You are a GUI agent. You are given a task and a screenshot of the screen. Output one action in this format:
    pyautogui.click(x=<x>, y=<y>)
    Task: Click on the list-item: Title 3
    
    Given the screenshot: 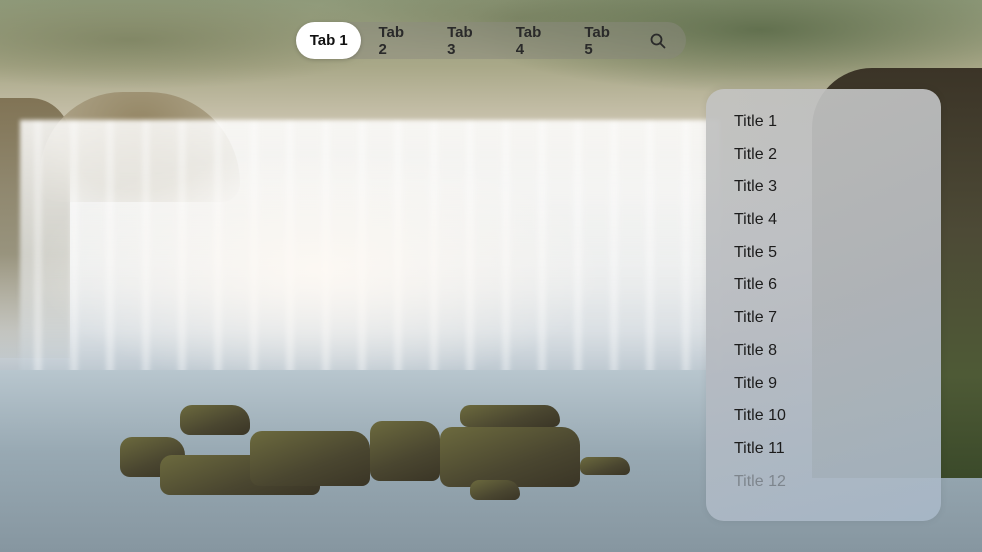 What is the action you would take?
    pyautogui.click(x=760, y=187)
    